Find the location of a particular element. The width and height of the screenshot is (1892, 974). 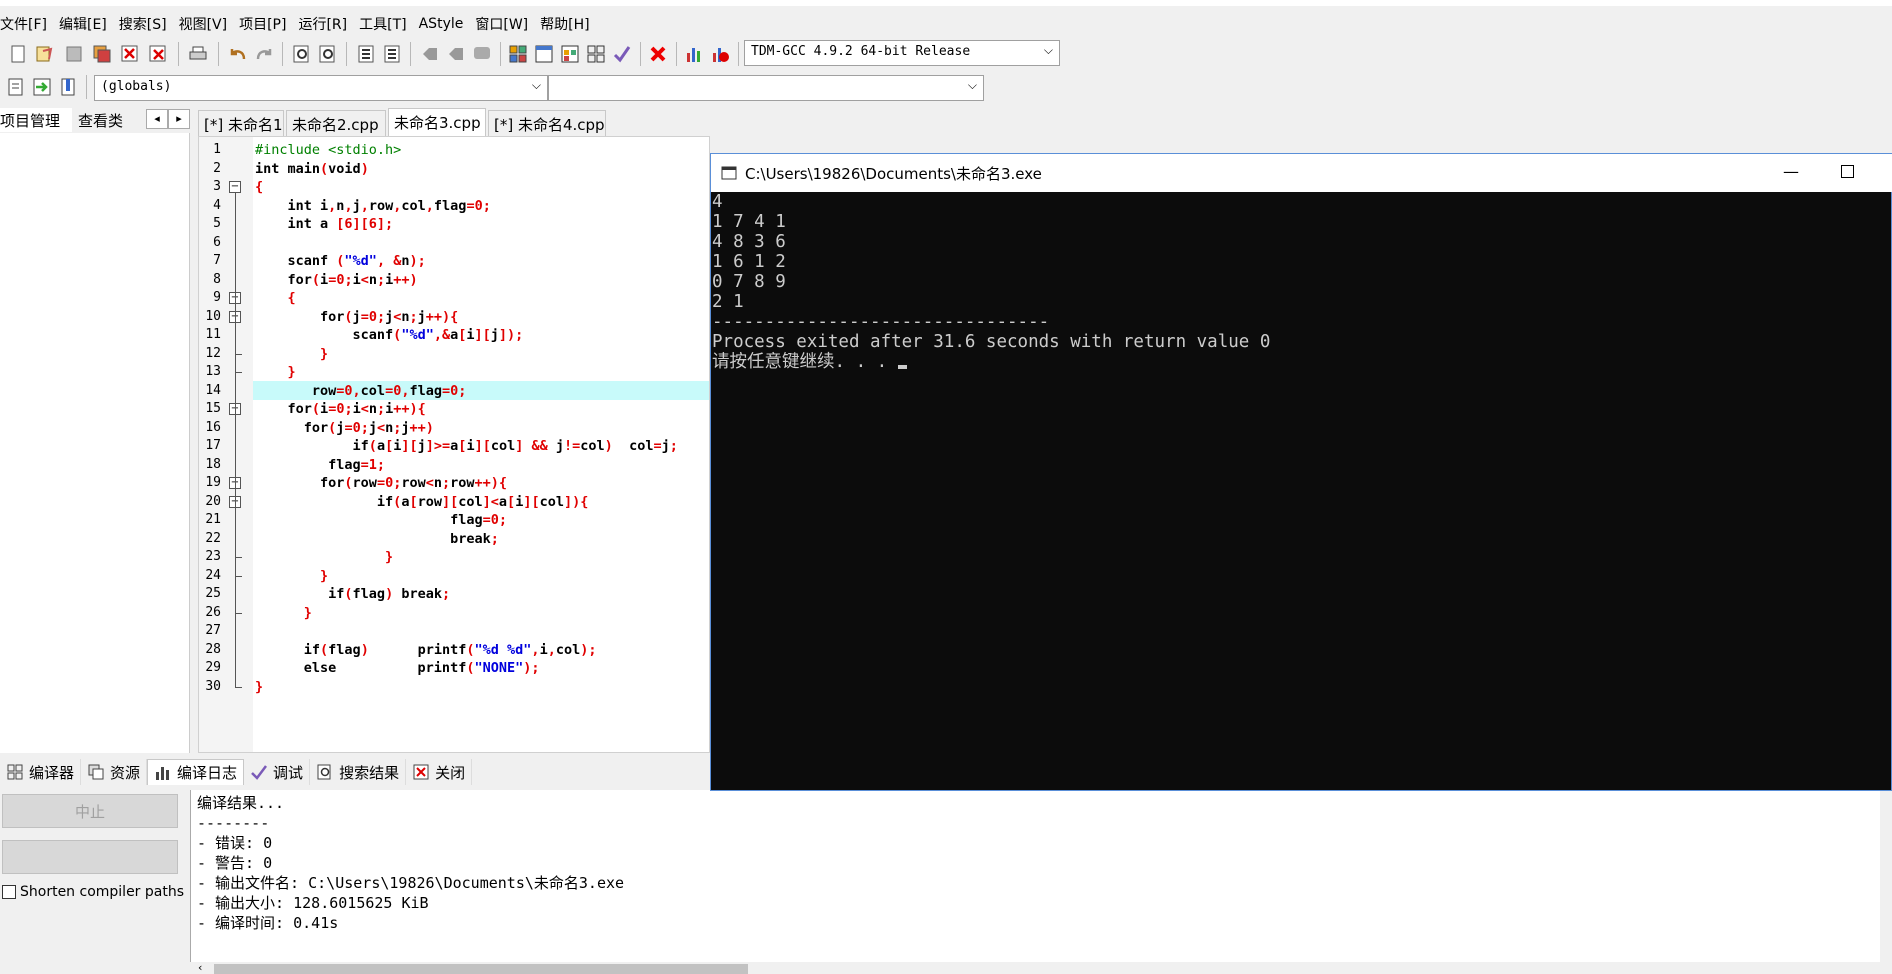

project-panel is located at coordinates (95, 443).